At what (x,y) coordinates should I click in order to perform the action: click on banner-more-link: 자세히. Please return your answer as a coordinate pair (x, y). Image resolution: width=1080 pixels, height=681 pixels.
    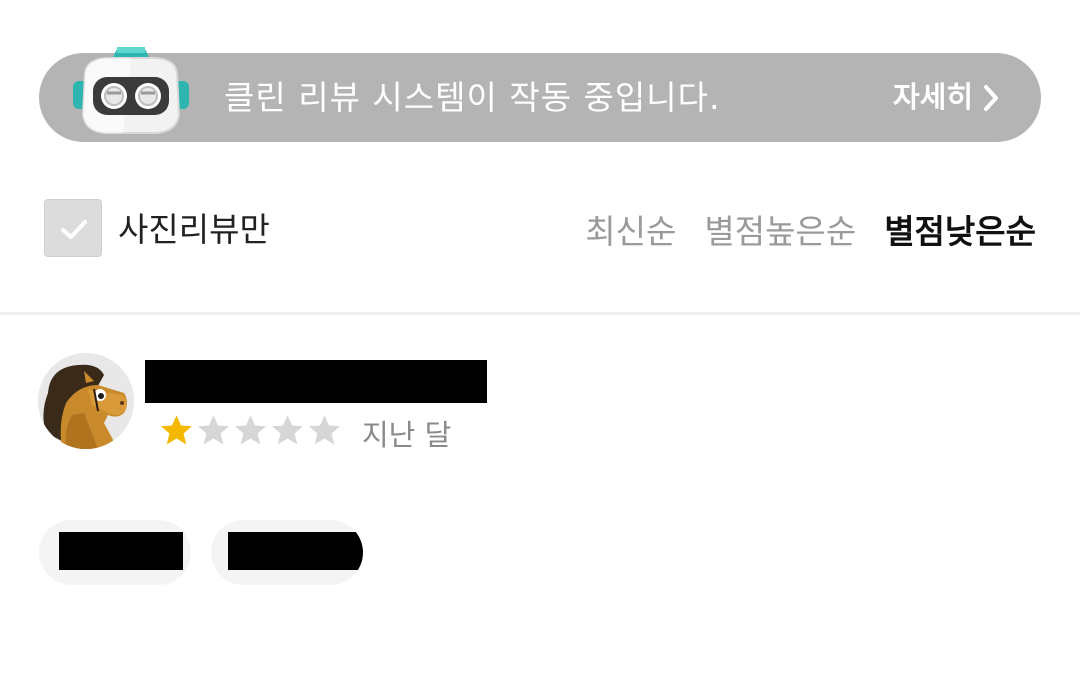
    Looking at the image, I should click on (947, 97).